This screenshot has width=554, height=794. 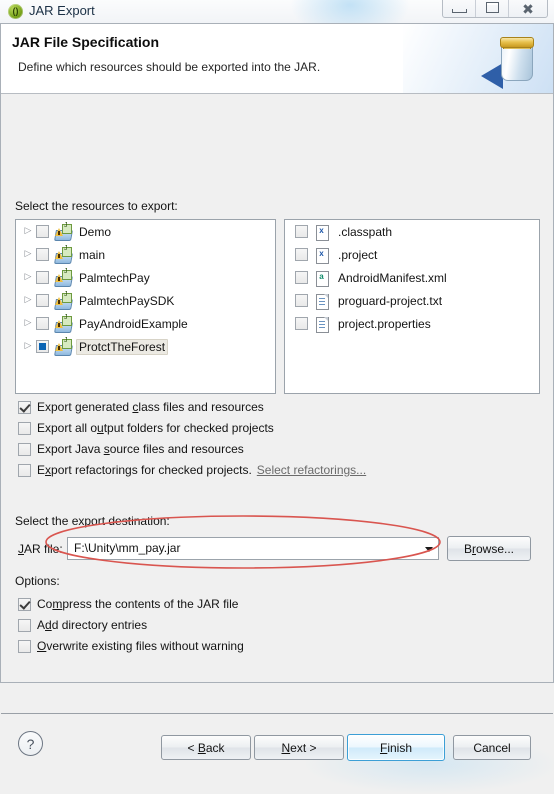 I want to click on finish-button: Finish, so click(x=396, y=747).